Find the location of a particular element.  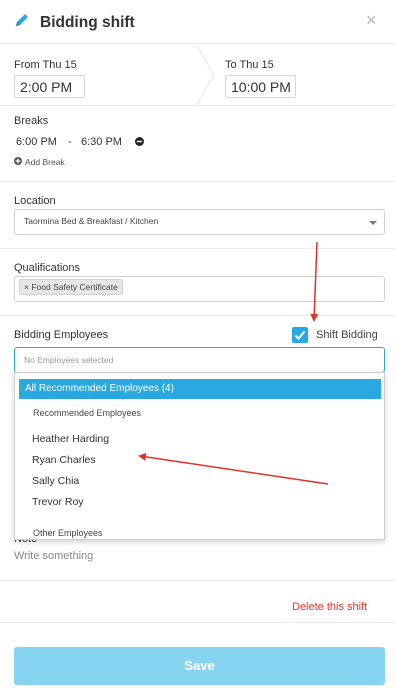

remove-break-icon is located at coordinates (139, 141).